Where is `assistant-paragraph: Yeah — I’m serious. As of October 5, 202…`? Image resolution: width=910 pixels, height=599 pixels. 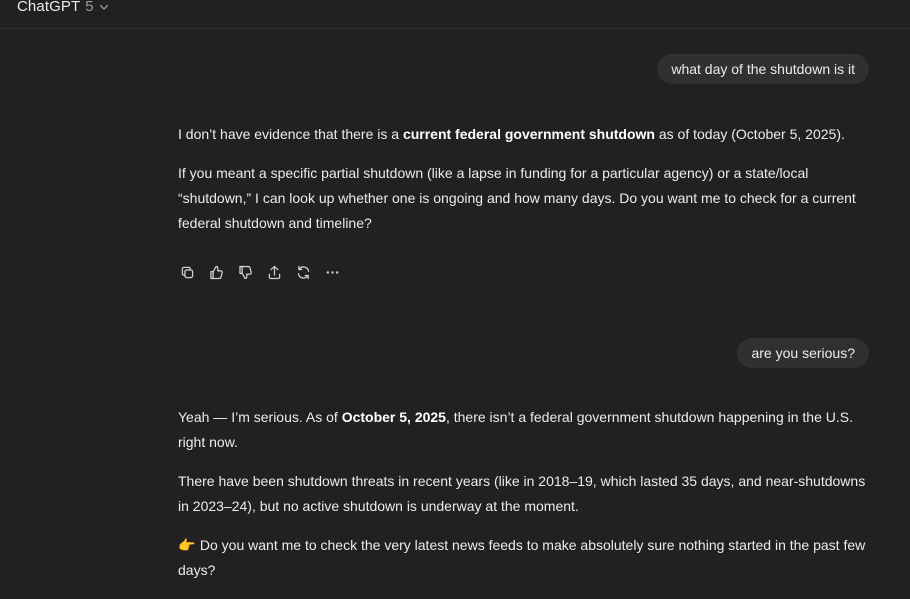
assistant-paragraph: Yeah — I’m serious. As of October 5, 202… is located at coordinates (524, 430).